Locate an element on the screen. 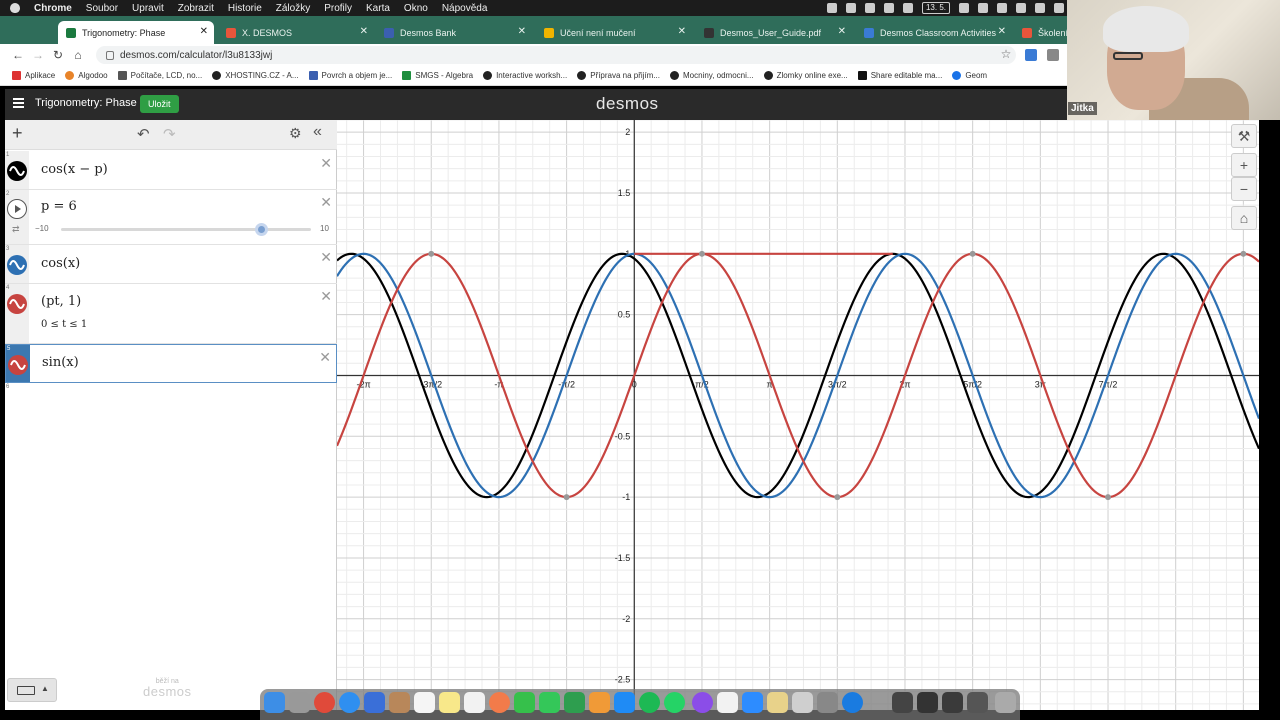 Image resolution: width=1280 pixels, height=720 pixels. slider-track is located at coordinates (186, 229).